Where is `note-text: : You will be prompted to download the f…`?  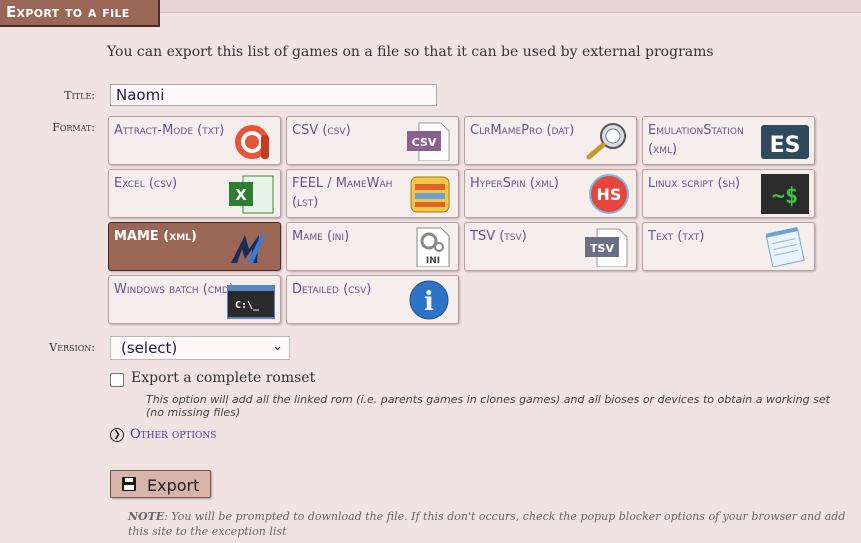 note-text: : You will be prompted to download the f… is located at coordinates (487, 524).